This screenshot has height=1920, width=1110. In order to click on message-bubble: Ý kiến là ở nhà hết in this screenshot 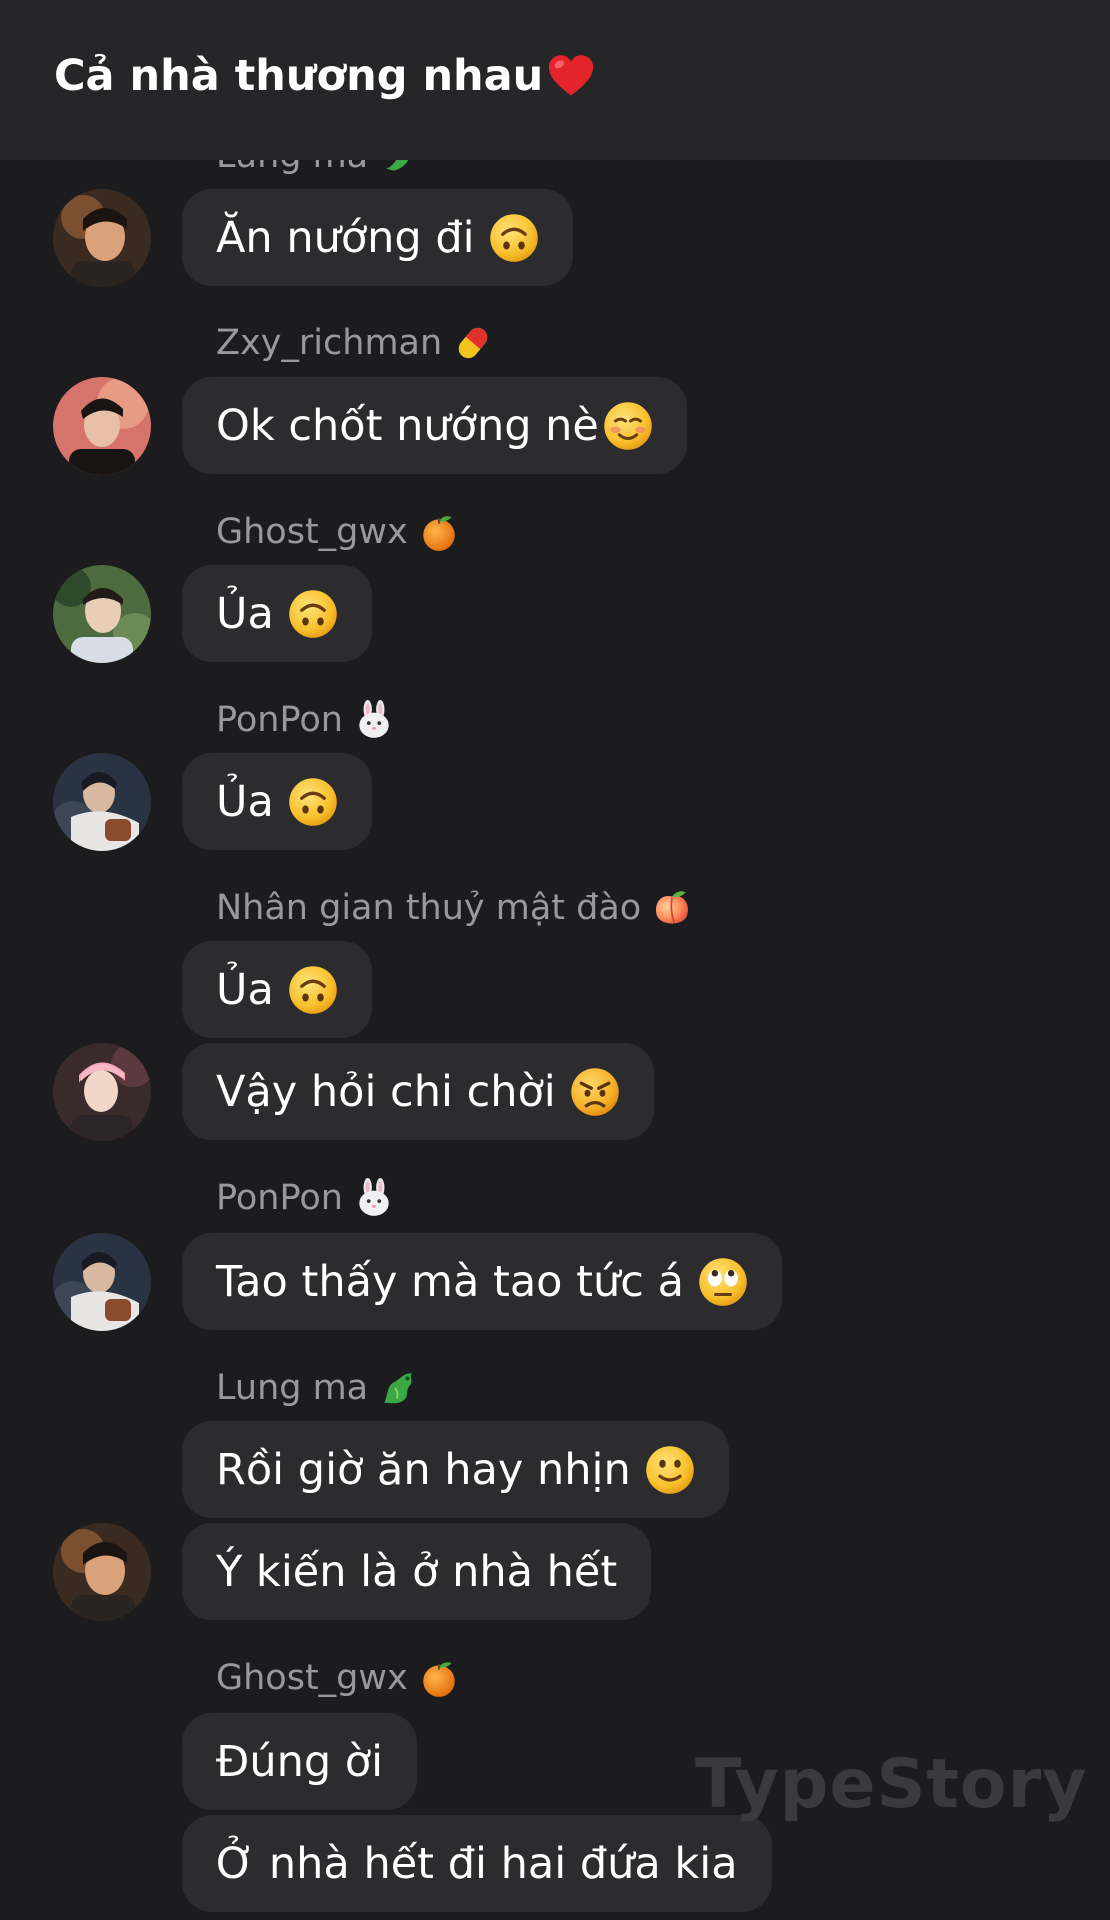, I will do `click(417, 1571)`.